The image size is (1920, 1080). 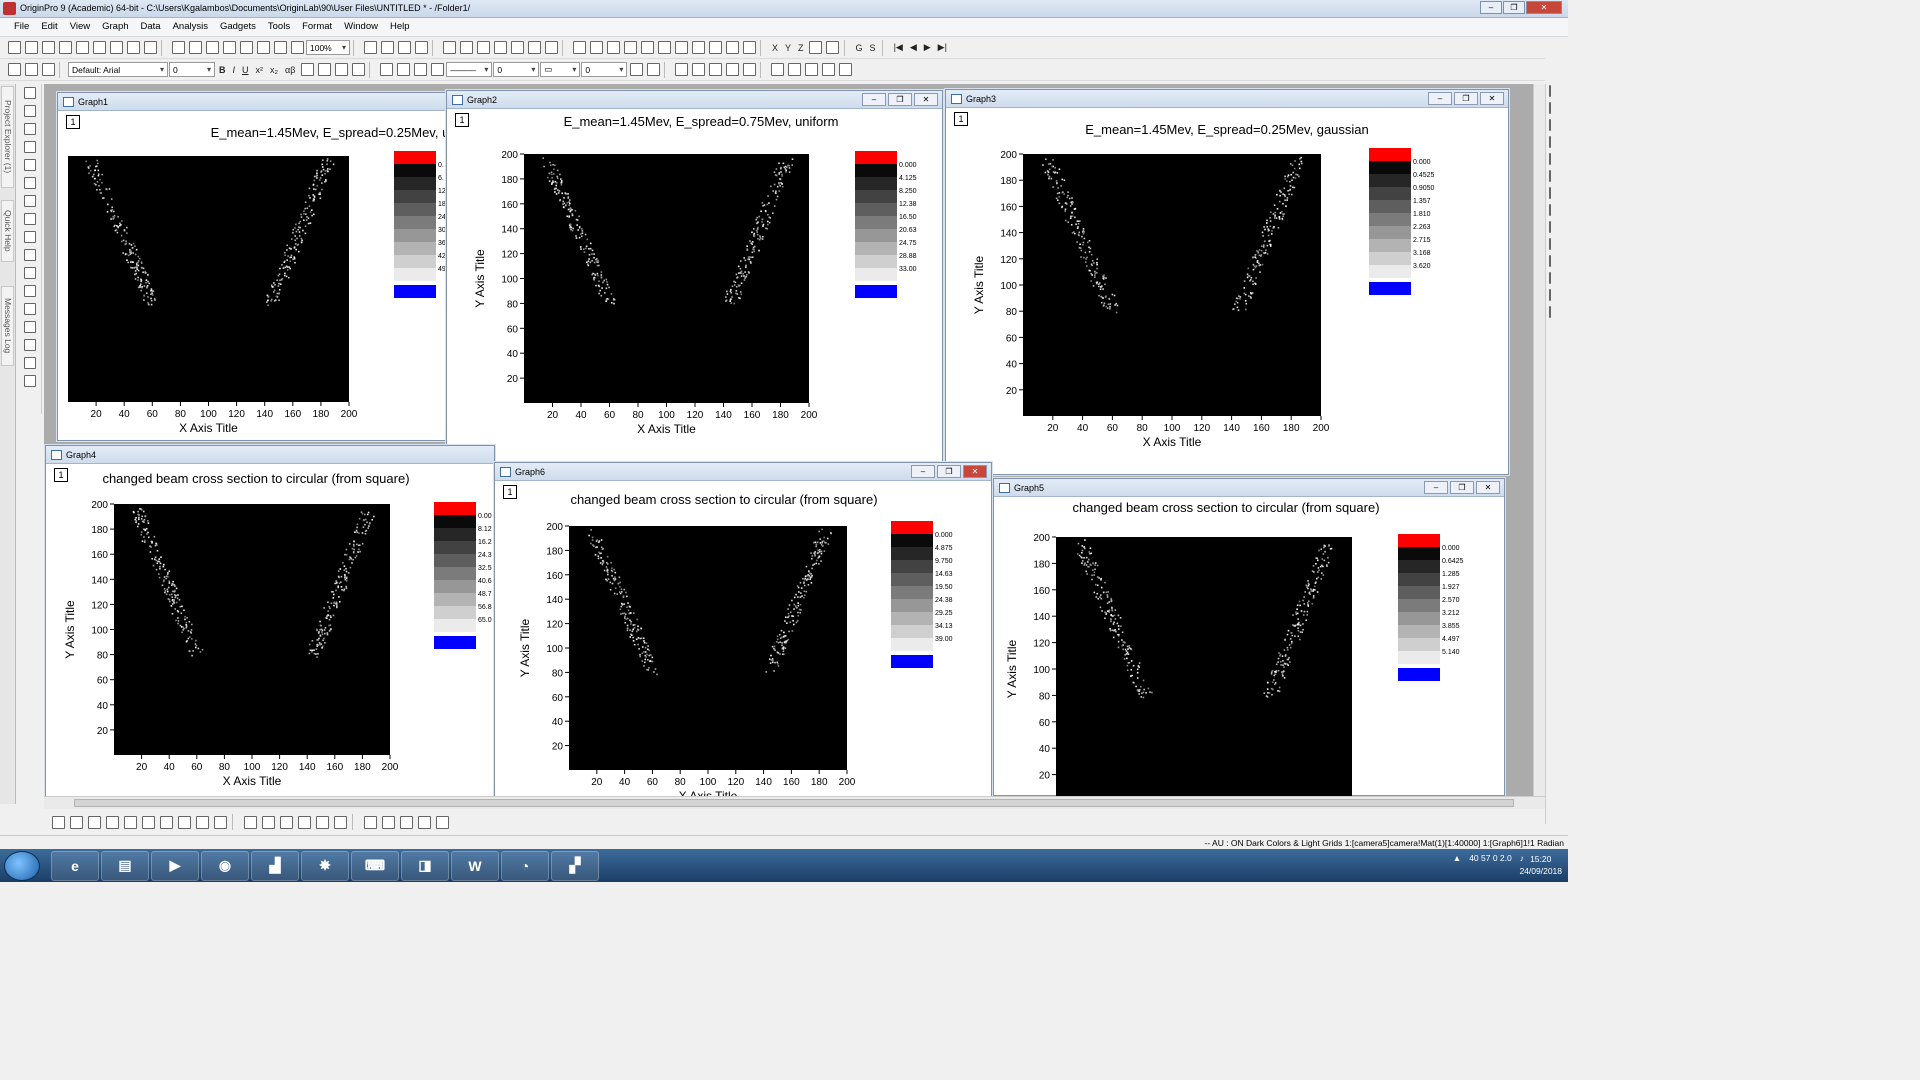 What do you see at coordinates (208, 428) in the screenshot?
I see `x-axis-title: X Axis Title` at bounding box center [208, 428].